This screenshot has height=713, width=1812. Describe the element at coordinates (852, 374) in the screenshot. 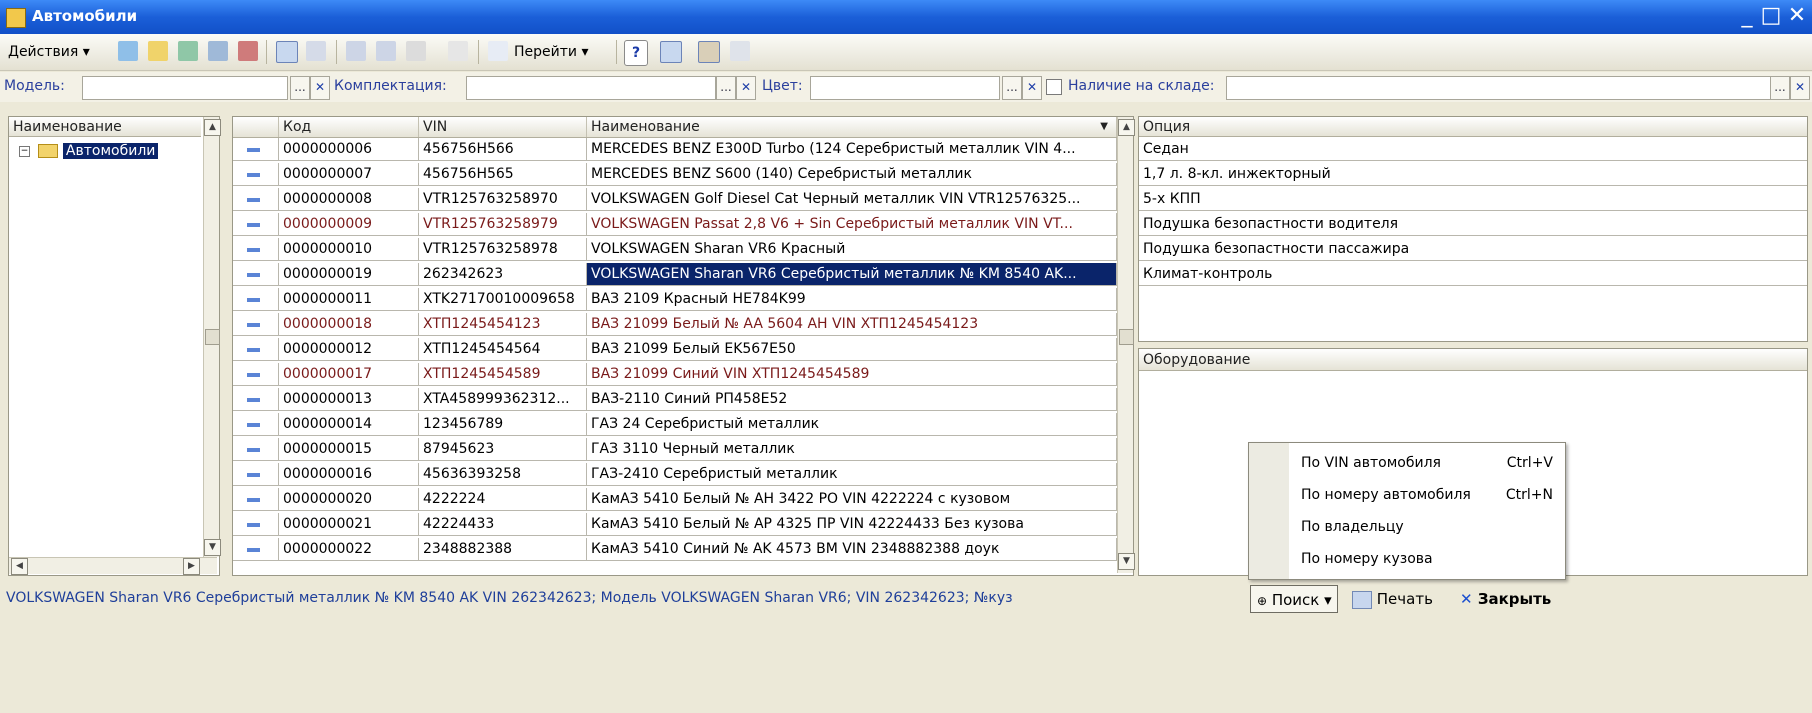

I see `name-cell: ВАЗ 21099 Синий VIN XTП1245454589` at that location.